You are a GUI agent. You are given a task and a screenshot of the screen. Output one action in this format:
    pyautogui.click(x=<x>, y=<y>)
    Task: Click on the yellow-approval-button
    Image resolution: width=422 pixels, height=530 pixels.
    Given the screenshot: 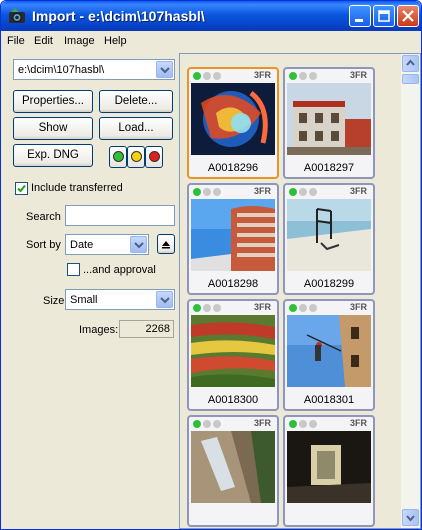 What is the action you would take?
    pyautogui.click(x=136, y=157)
    